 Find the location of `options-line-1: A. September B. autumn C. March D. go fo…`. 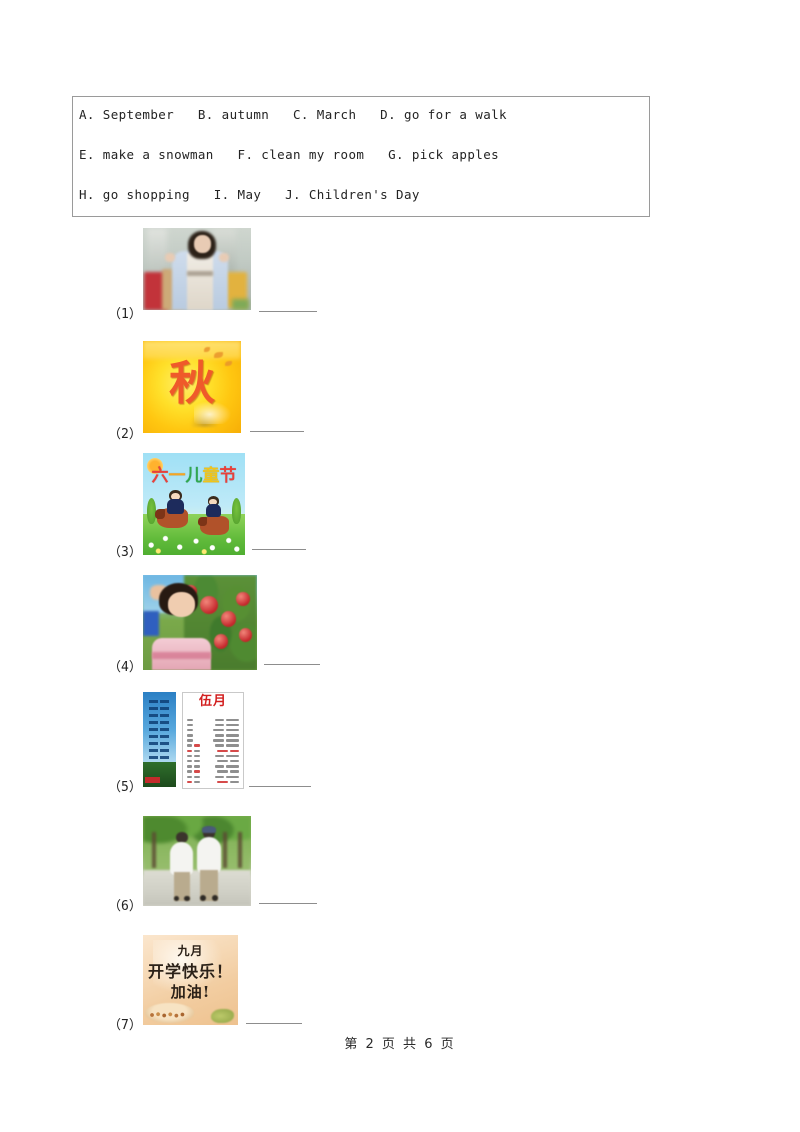

options-line-1: A. September B. autumn C. March D. go fo… is located at coordinates (293, 114).